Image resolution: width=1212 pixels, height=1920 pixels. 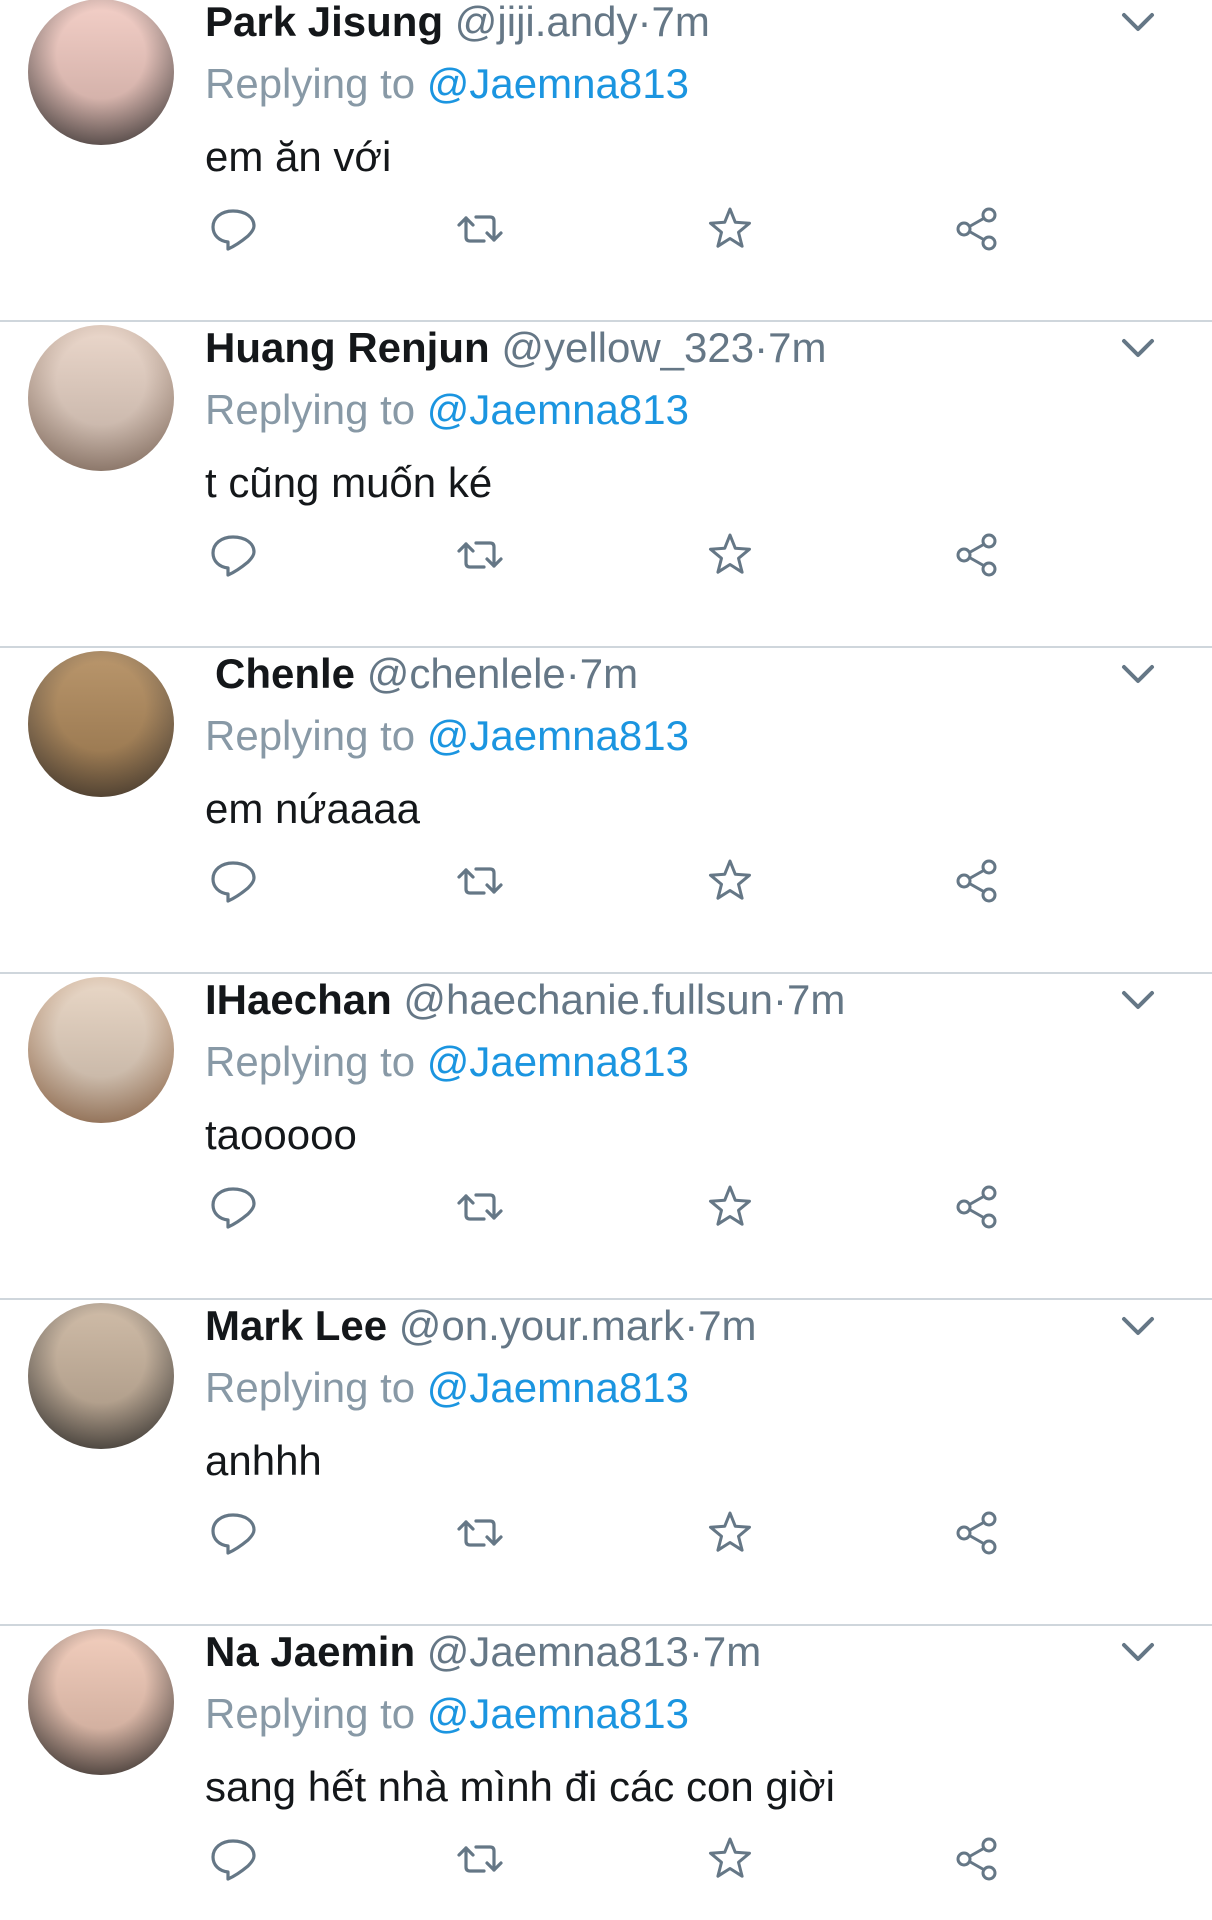 I want to click on tweet-text: sang hết nhà mình đi các con giời, so click(x=520, y=1786).